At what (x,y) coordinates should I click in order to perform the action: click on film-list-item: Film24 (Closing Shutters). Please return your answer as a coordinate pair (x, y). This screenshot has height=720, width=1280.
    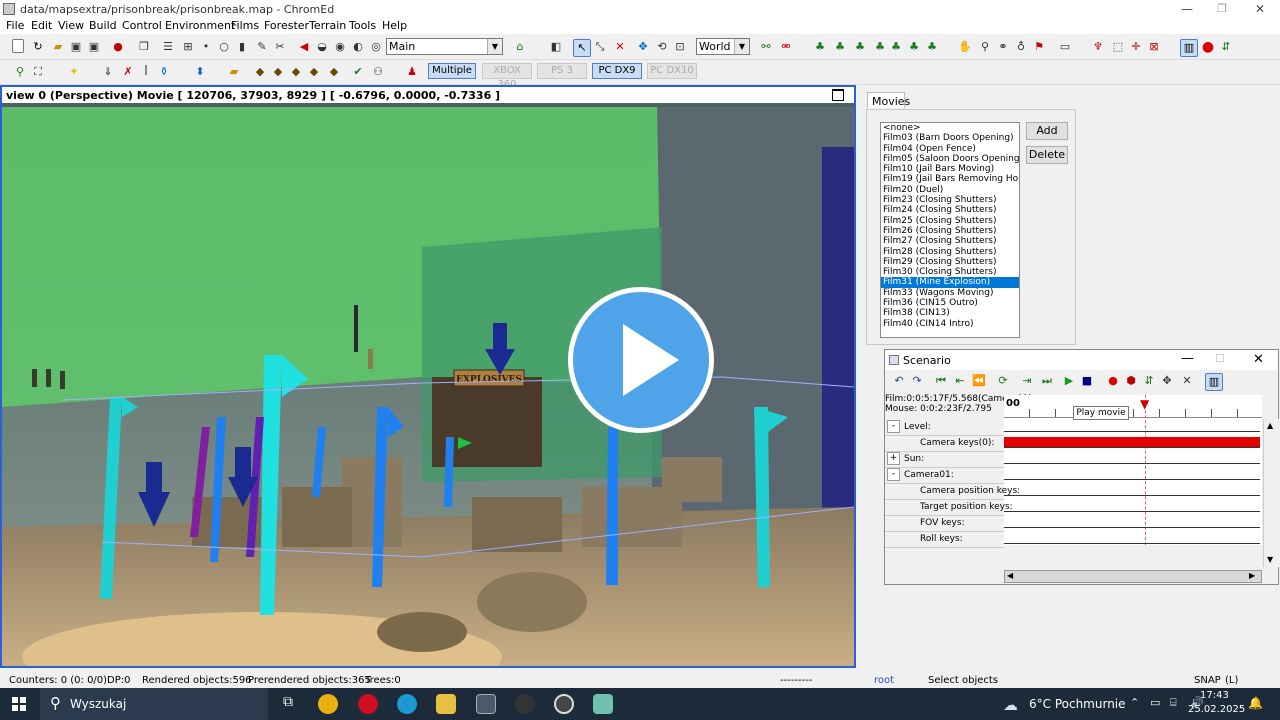
    Looking at the image, I should click on (950, 210).